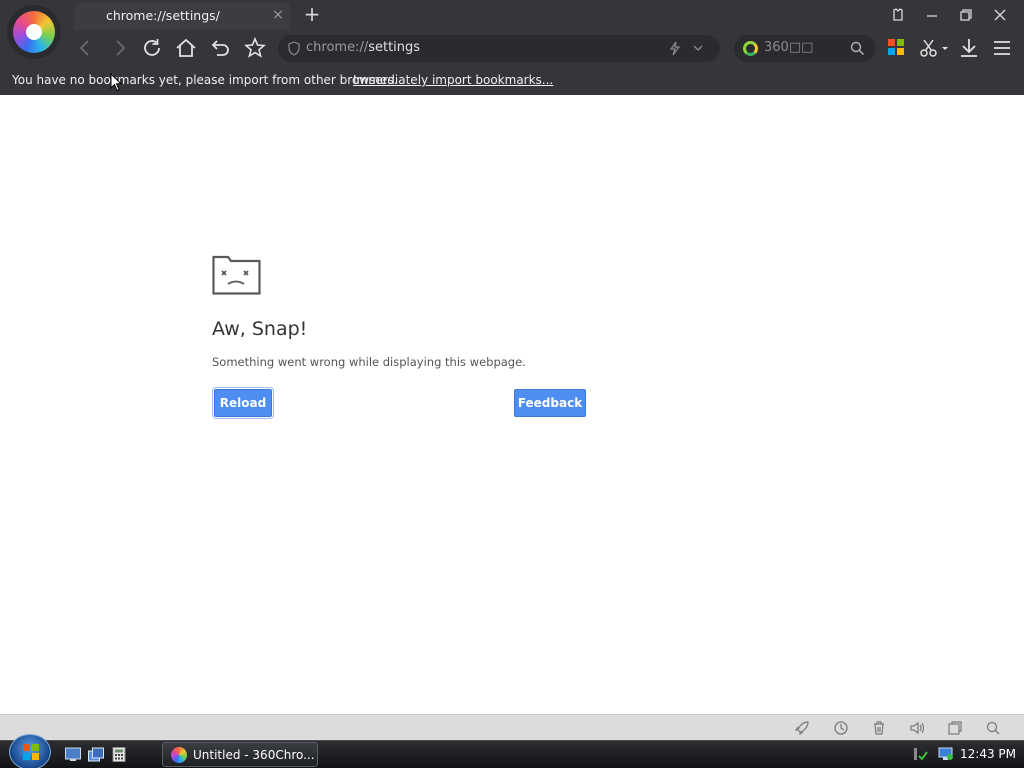  What do you see at coordinates (255, 48) in the screenshot?
I see `star-icon` at bounding box center [255, 48].